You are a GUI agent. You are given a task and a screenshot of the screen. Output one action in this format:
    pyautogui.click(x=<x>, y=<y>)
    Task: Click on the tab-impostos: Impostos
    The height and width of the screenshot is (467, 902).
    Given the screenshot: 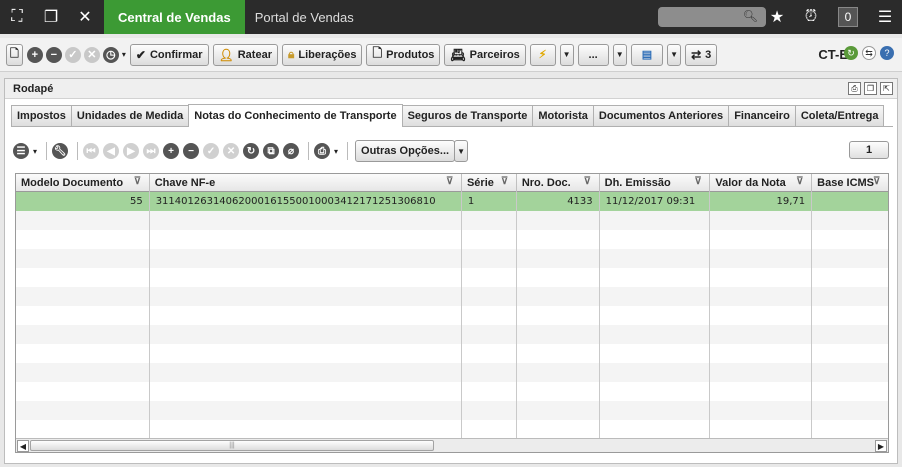 What is the action you would take?
    pyautogui.click(x=41, y=115)
    